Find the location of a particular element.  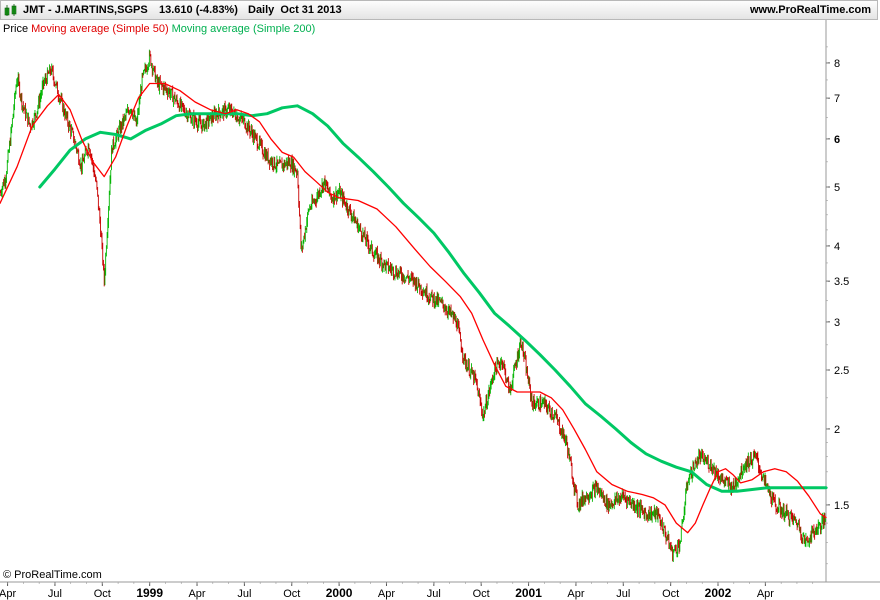

y-tick-label: 2.5 is located at coordinates (841, 371).